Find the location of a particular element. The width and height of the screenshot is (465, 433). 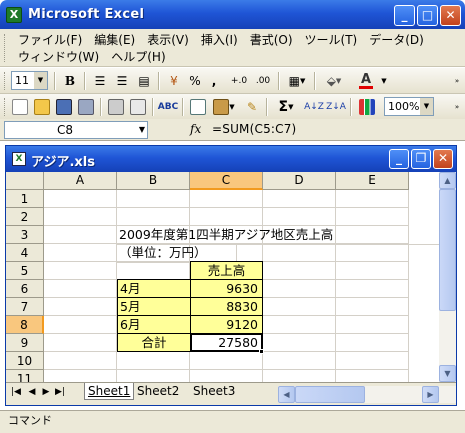

print-icon is located at coordinates (116, 107).